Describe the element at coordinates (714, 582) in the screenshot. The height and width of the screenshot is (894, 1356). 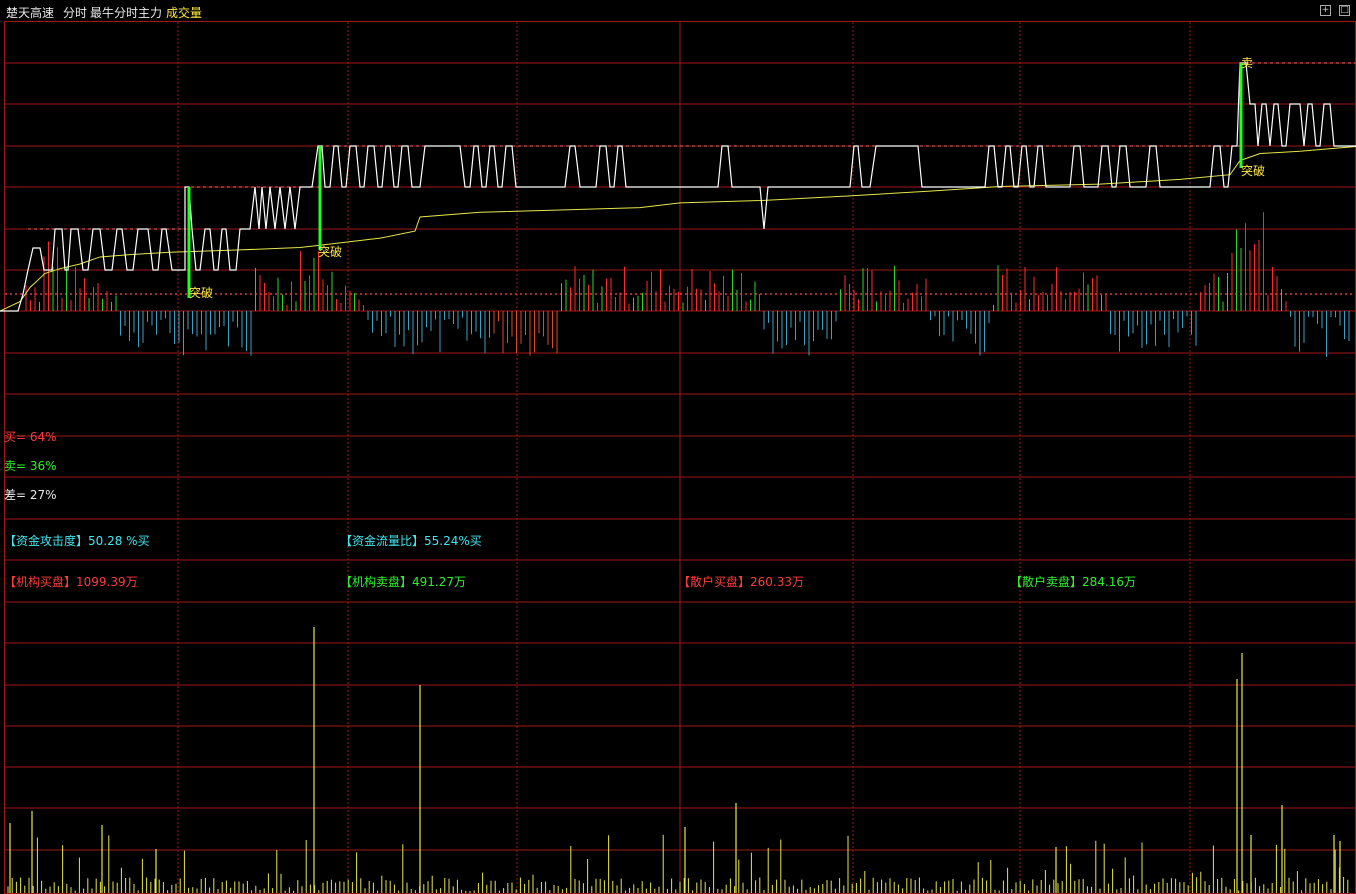
I see `retail-buy-label: 【散户买盘】` at that location.